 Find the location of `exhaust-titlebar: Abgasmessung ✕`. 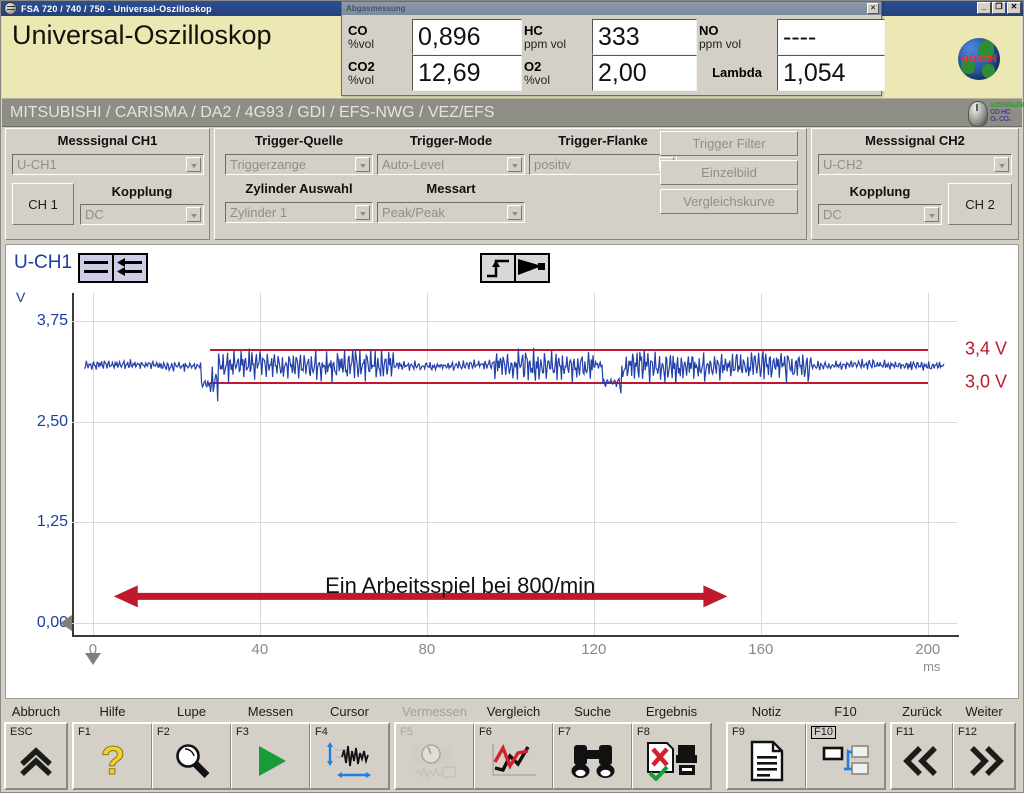

exhaust-titlebar: Abgasmessung ✕ is located at coordinates (611, 8).